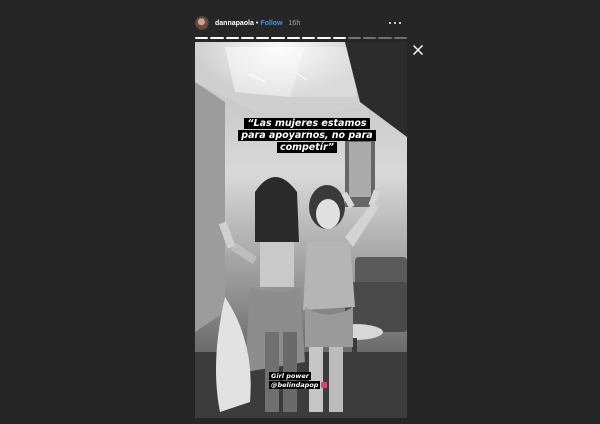 The image size is (600, 424). I want to click on heart-sticker-icon, so click(324, 384).